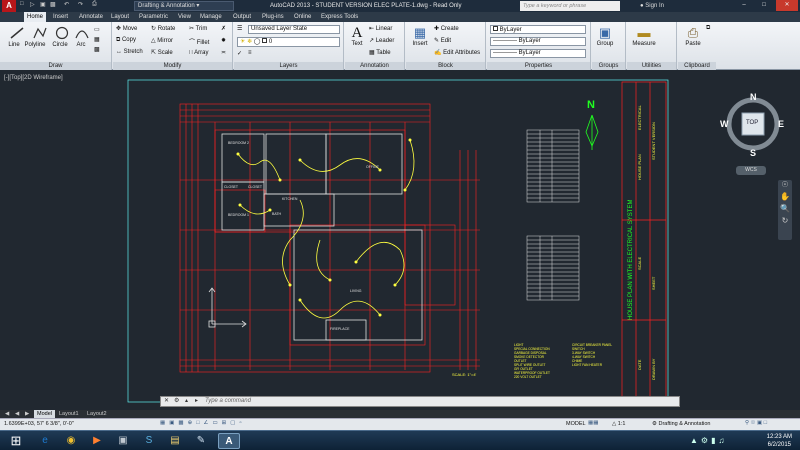 This screenshot has height=450, width=800. What do you see at coordinates (693, 36) in the screenshot?
I see `paste-button: ⎙ Paste` at bounding box center [693, 36].